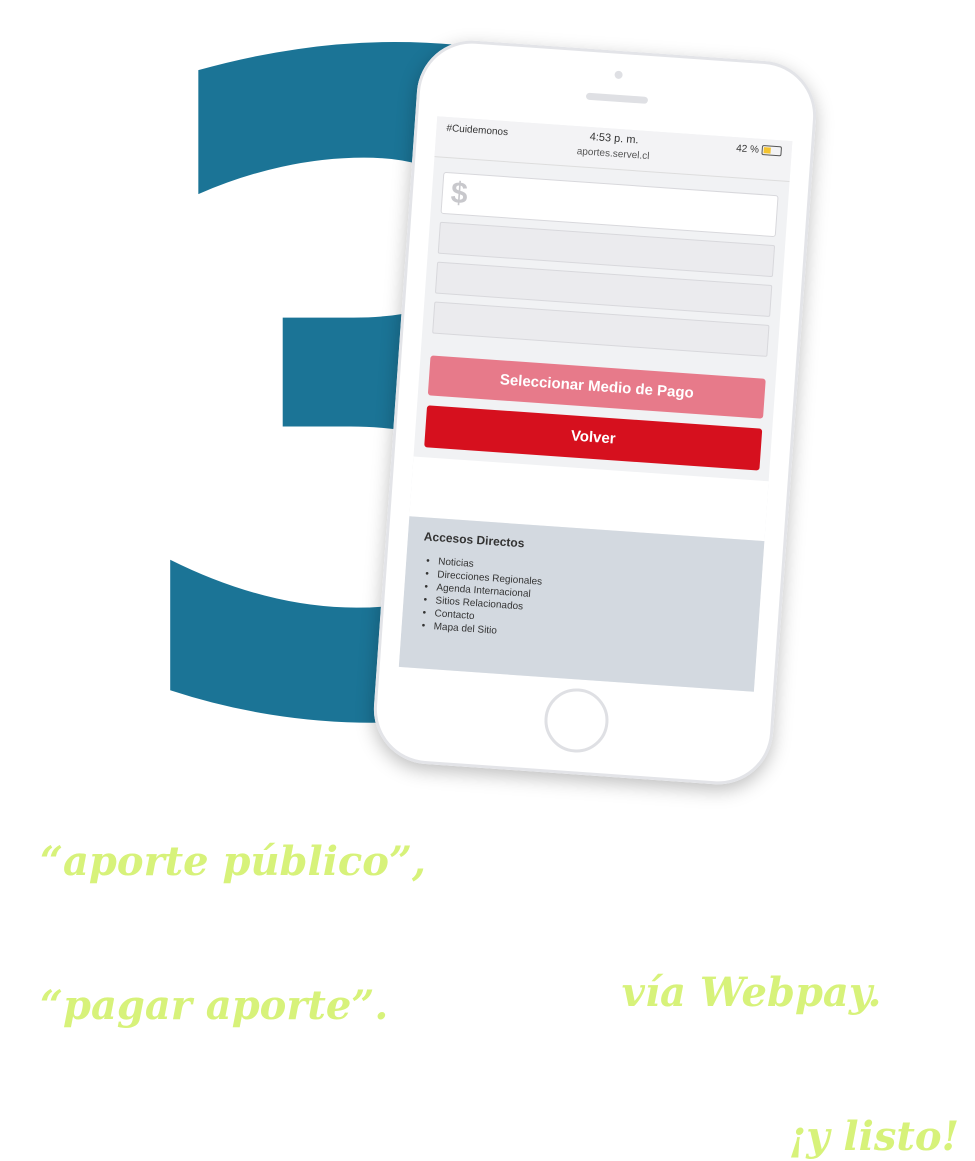 This screenshot has width=975, height=1161. What do you see at coordinates (459, 193) in the screenshot?
I see `dollar-icon: $` at bounding box center [459, 193].